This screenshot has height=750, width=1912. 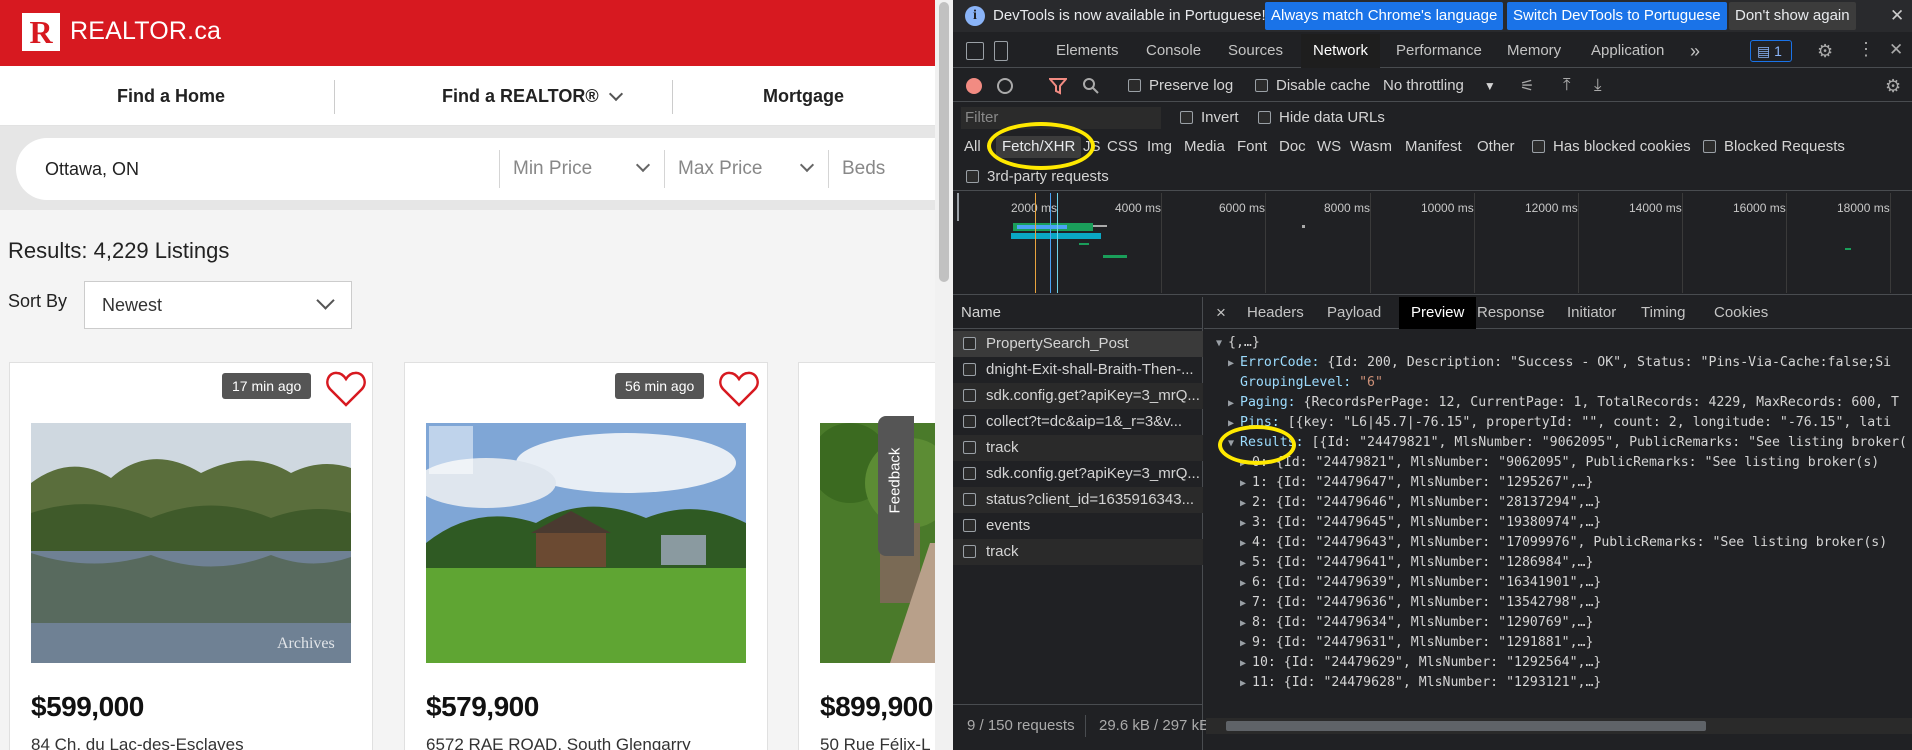 I want to click on settings-gear-icon: ⚙, so click(x=1825, y=51).